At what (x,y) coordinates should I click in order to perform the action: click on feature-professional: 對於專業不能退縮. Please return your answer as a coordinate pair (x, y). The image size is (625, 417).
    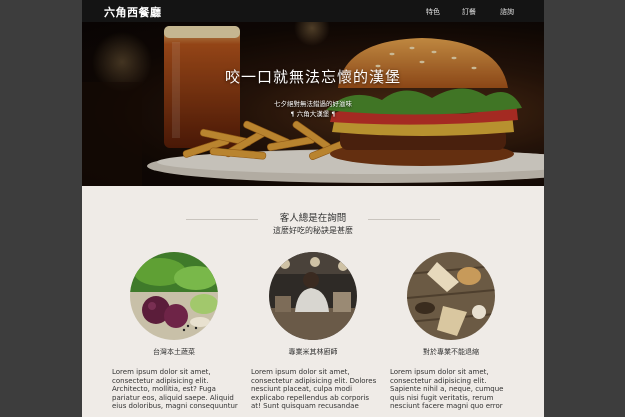
    Looking at the image, I should click on (451, 304).